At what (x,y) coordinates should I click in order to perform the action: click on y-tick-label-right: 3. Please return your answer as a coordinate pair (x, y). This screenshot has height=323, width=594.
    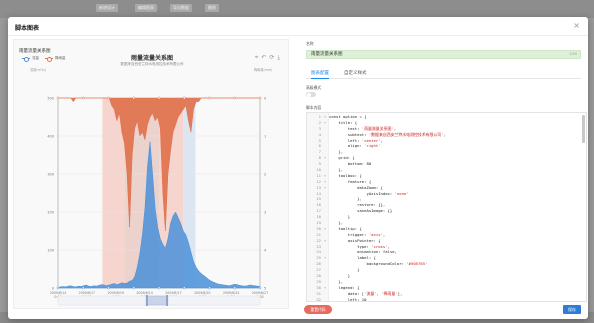
    Looking at the image, I should click on (265, 213).